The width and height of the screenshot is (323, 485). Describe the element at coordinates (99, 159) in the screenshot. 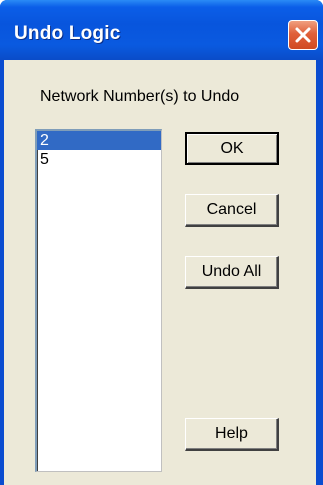

I see `list-item: 5` at that location.